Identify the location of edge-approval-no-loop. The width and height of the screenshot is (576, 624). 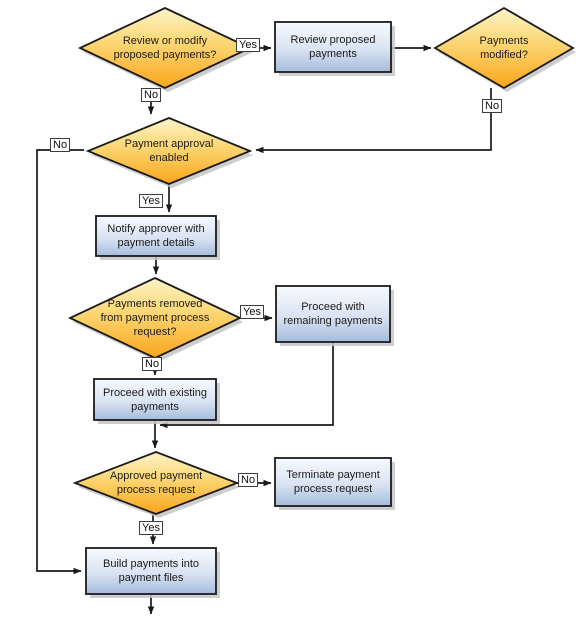
(60, 362).